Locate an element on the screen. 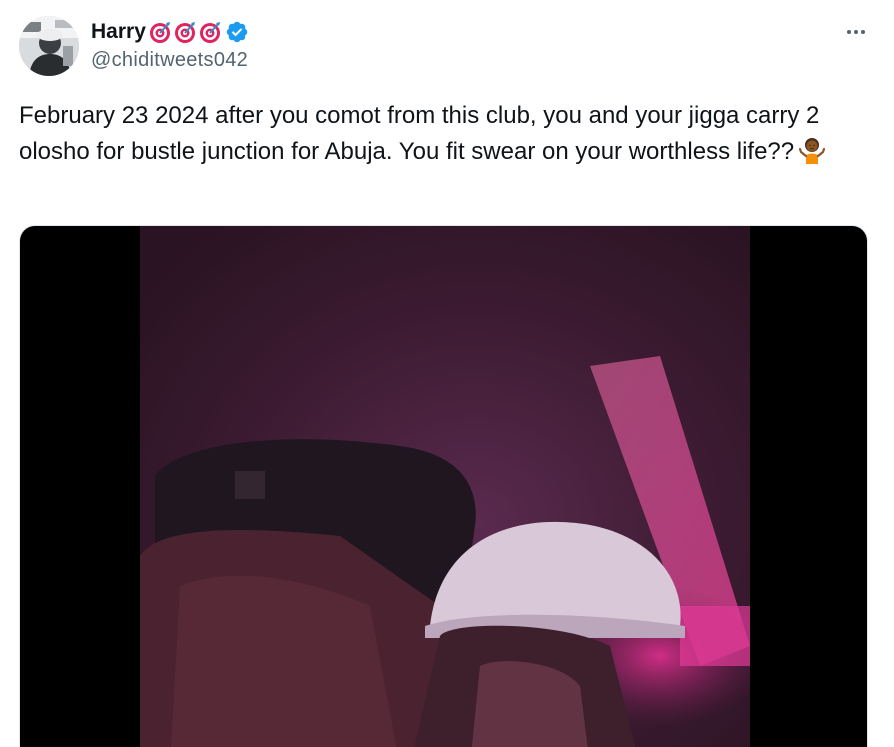  verified-badge-icon is located at coordinates (237, 32).